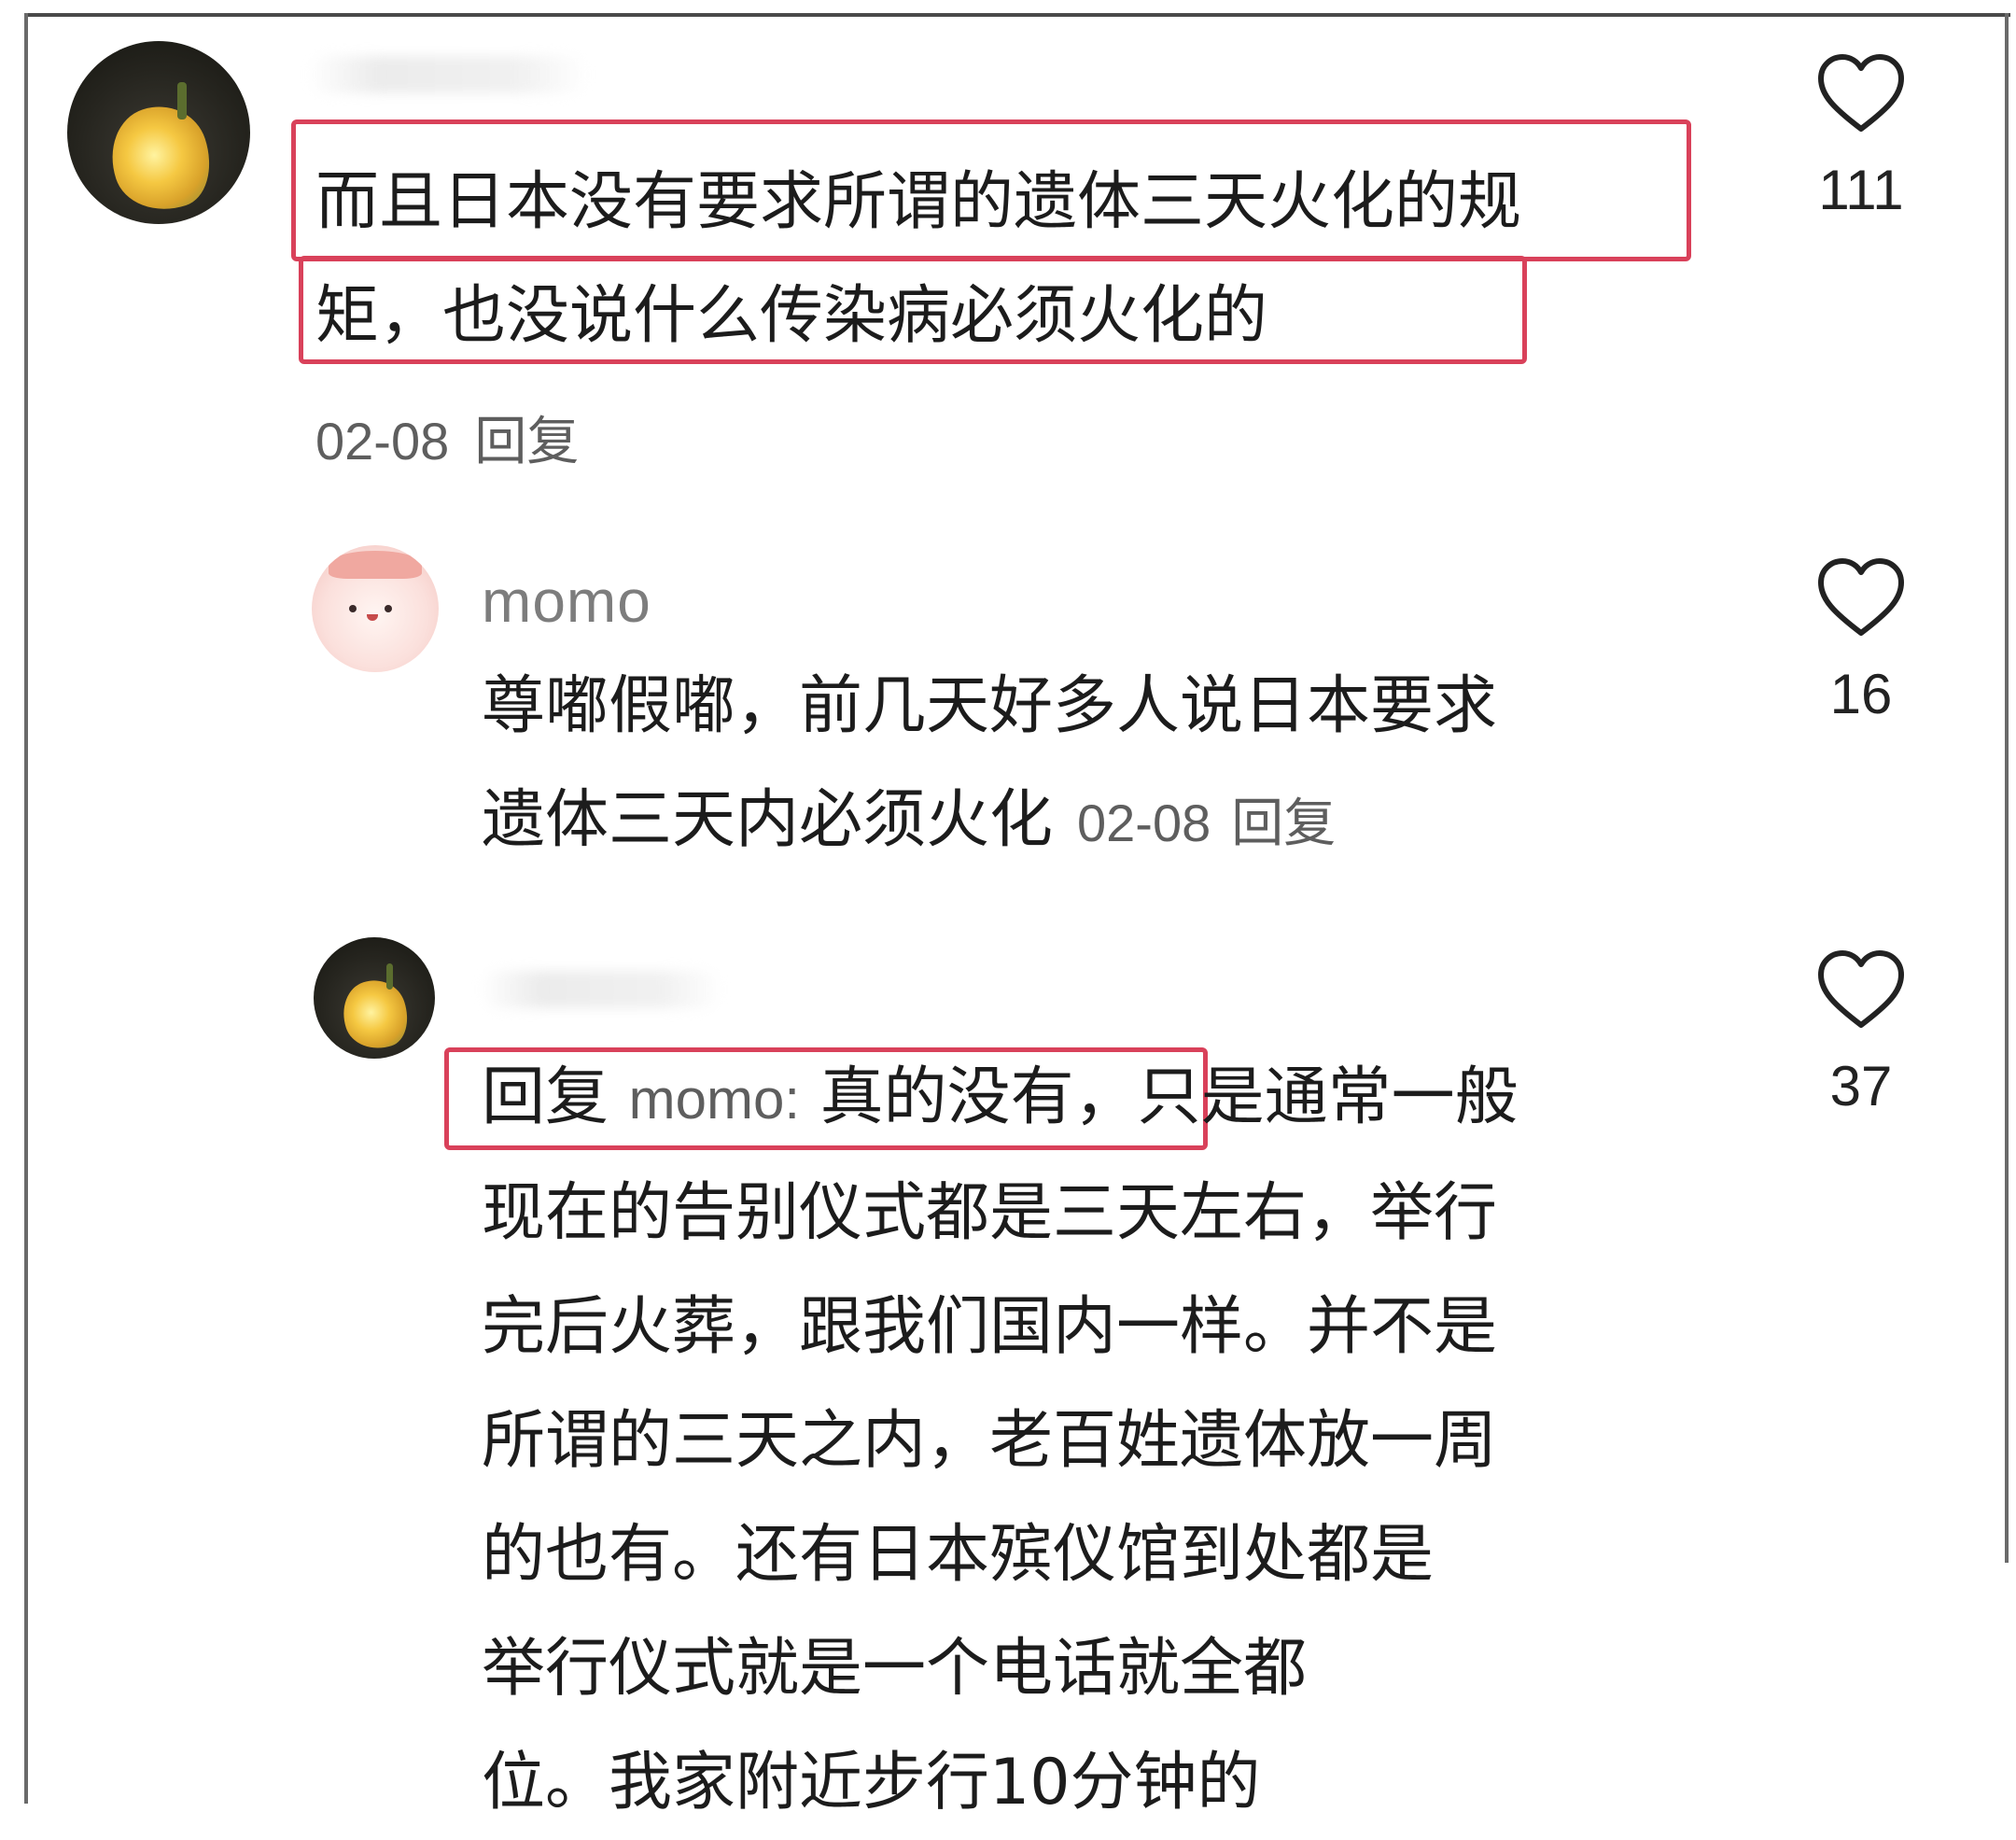 This screenshot has width=2016, height=1840. Describe the element at coordinates (1861, 1086) in the screenshot. I see `like-count: 37` at that location.